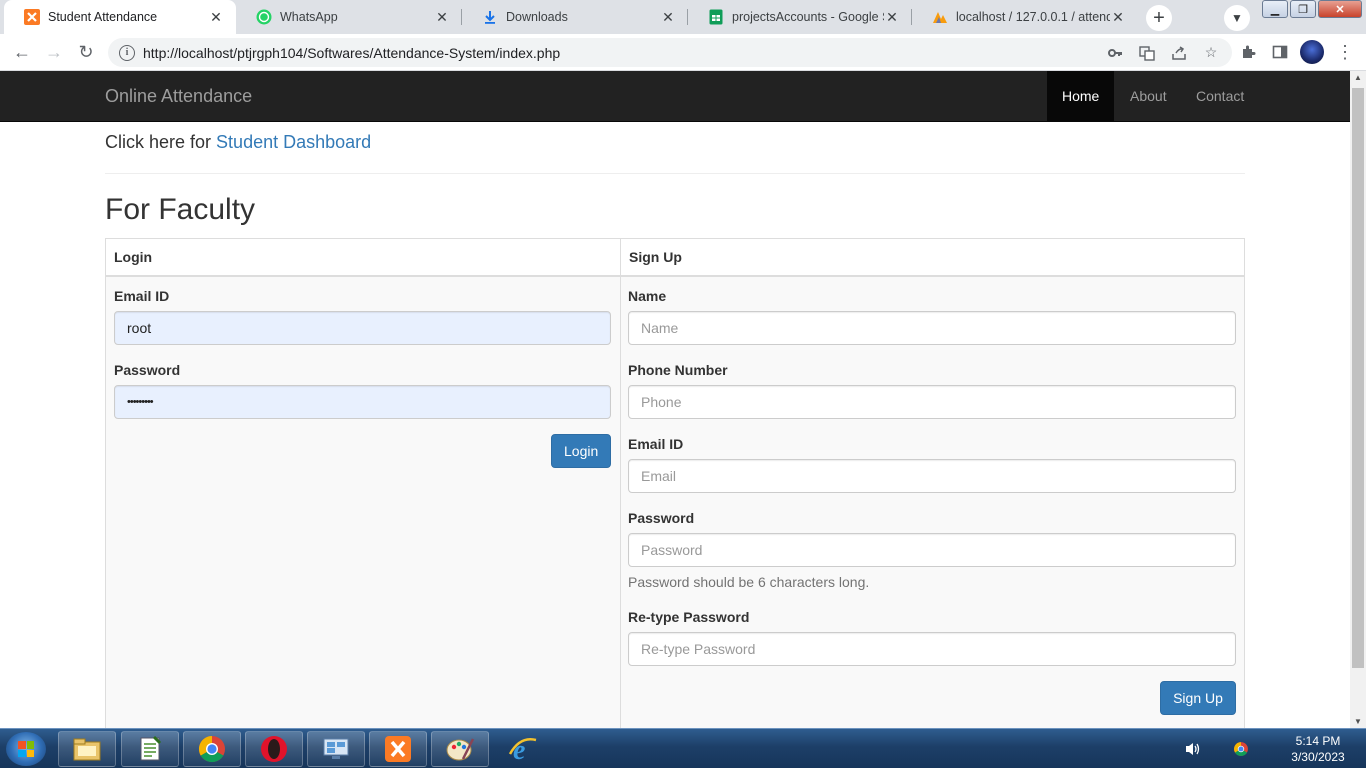 This screenshot has width=1366, height=768. Describe the element at coordinates (661, 518) in the screenshot. I see `signup-password-label: Password` at that location.